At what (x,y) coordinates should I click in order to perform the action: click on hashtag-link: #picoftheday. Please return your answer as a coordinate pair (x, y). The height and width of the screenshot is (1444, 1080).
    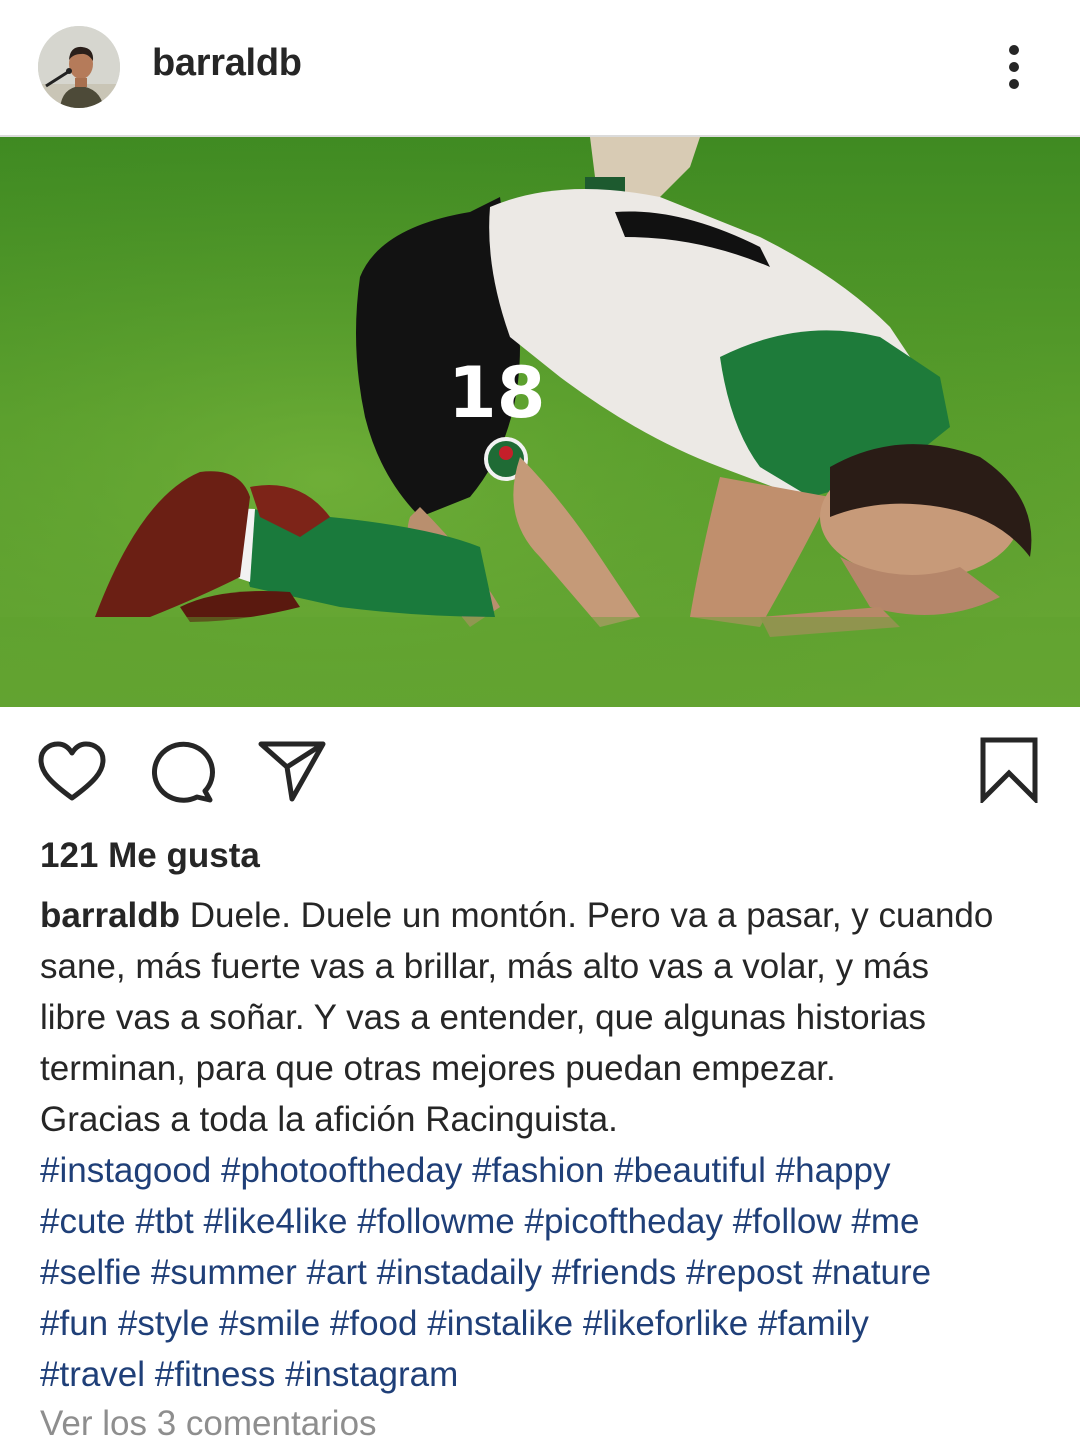
    Looking at the image, I should click on (624, 1221).